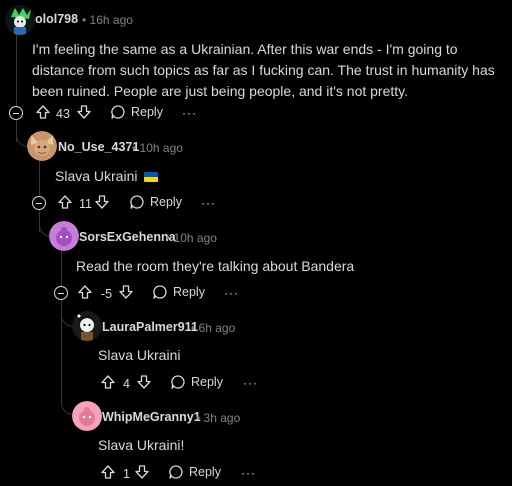 This screenshot has height=486, width=512. I want to click on ukraine-flag-emoji, so click(151, 177).